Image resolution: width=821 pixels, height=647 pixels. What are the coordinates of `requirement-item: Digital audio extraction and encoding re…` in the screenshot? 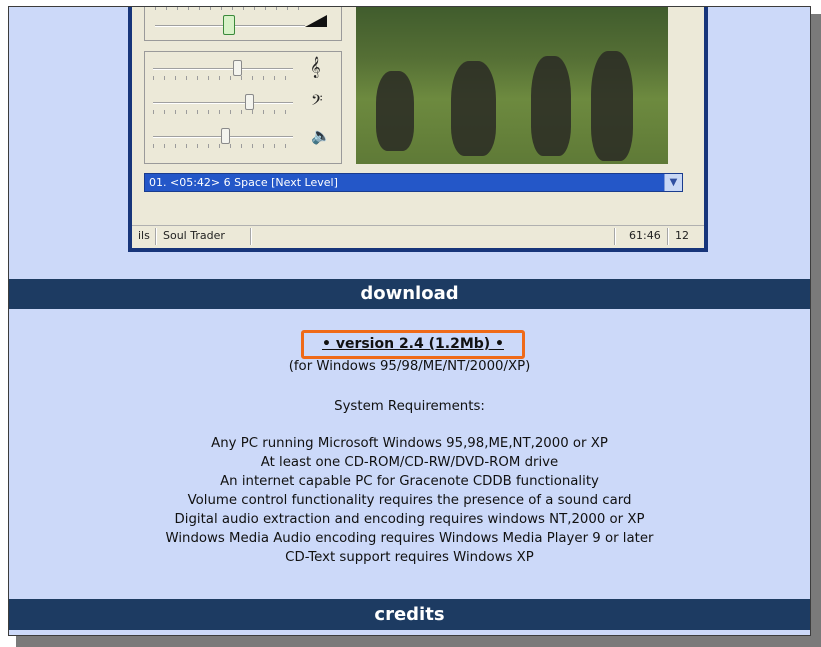 It's located at (409, 519).